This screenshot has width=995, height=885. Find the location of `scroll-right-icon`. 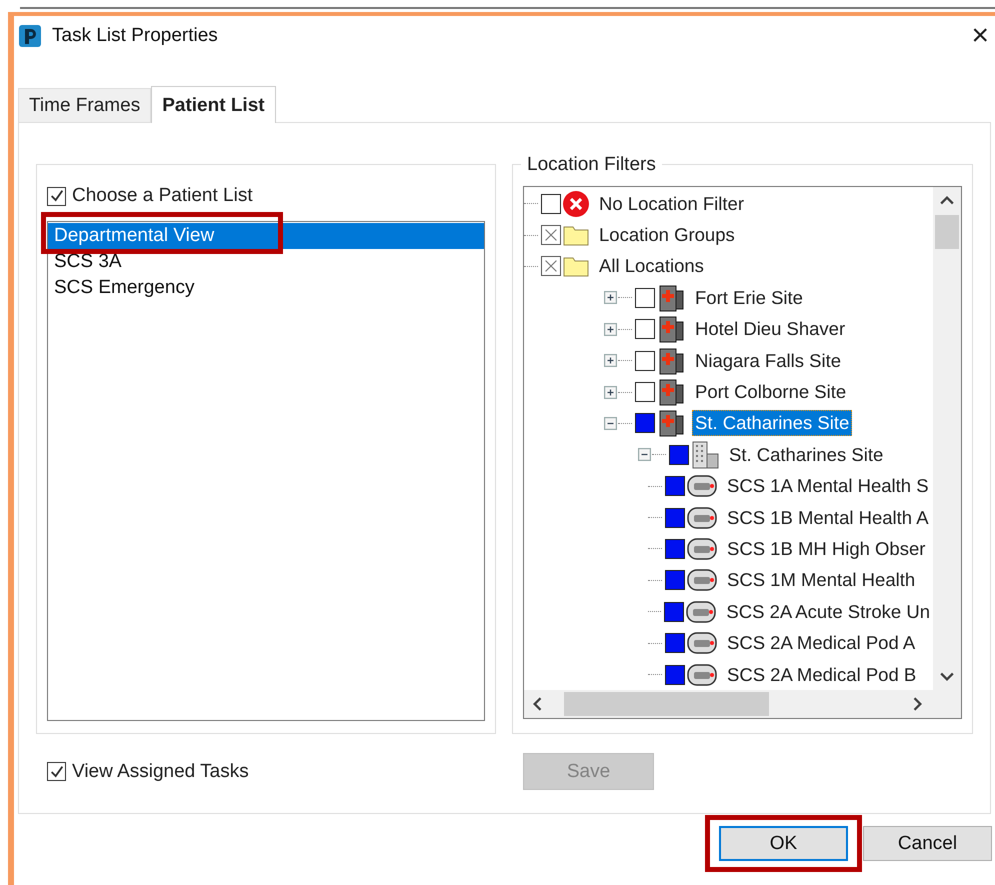

scroll-right-icon is located at coordinates (918, 704).